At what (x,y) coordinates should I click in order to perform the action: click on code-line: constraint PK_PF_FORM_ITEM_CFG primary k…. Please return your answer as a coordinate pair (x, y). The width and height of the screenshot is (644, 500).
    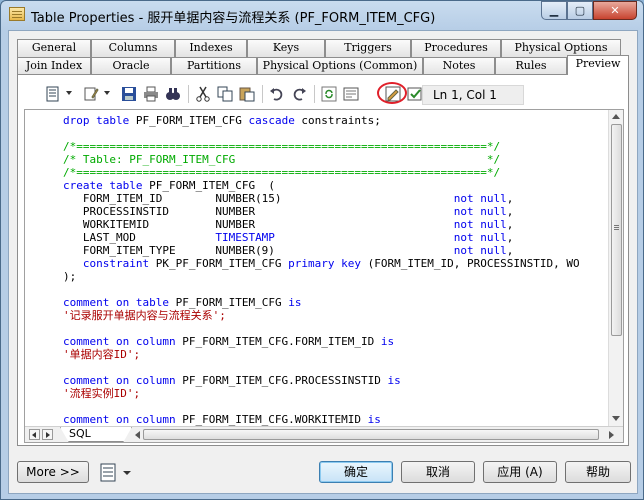
    Looking at the image, I should click on (321, 263).